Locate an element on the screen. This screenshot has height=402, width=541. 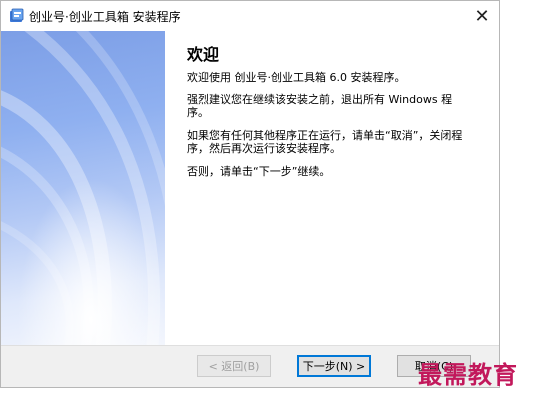
watermark-text: 最需教育 is located at coordinates (468, 374).